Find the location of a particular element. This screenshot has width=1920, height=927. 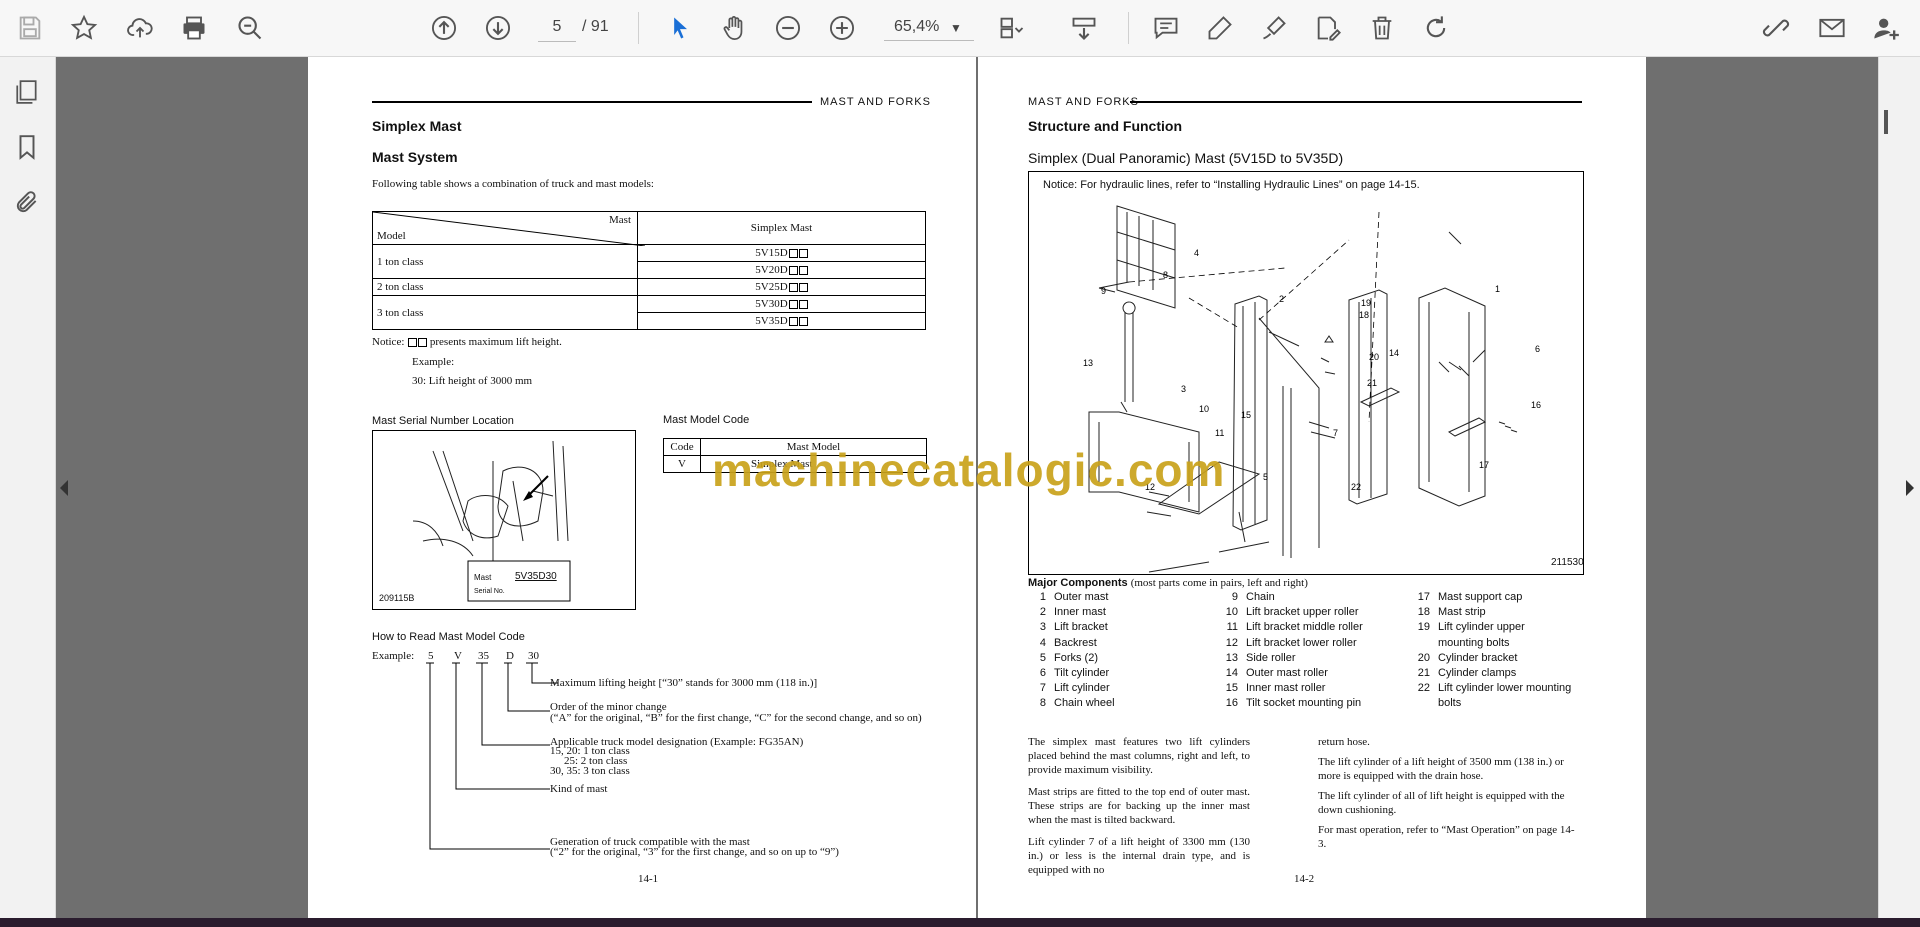

scrollbar-thumb is located at coordinates (1886, 122).